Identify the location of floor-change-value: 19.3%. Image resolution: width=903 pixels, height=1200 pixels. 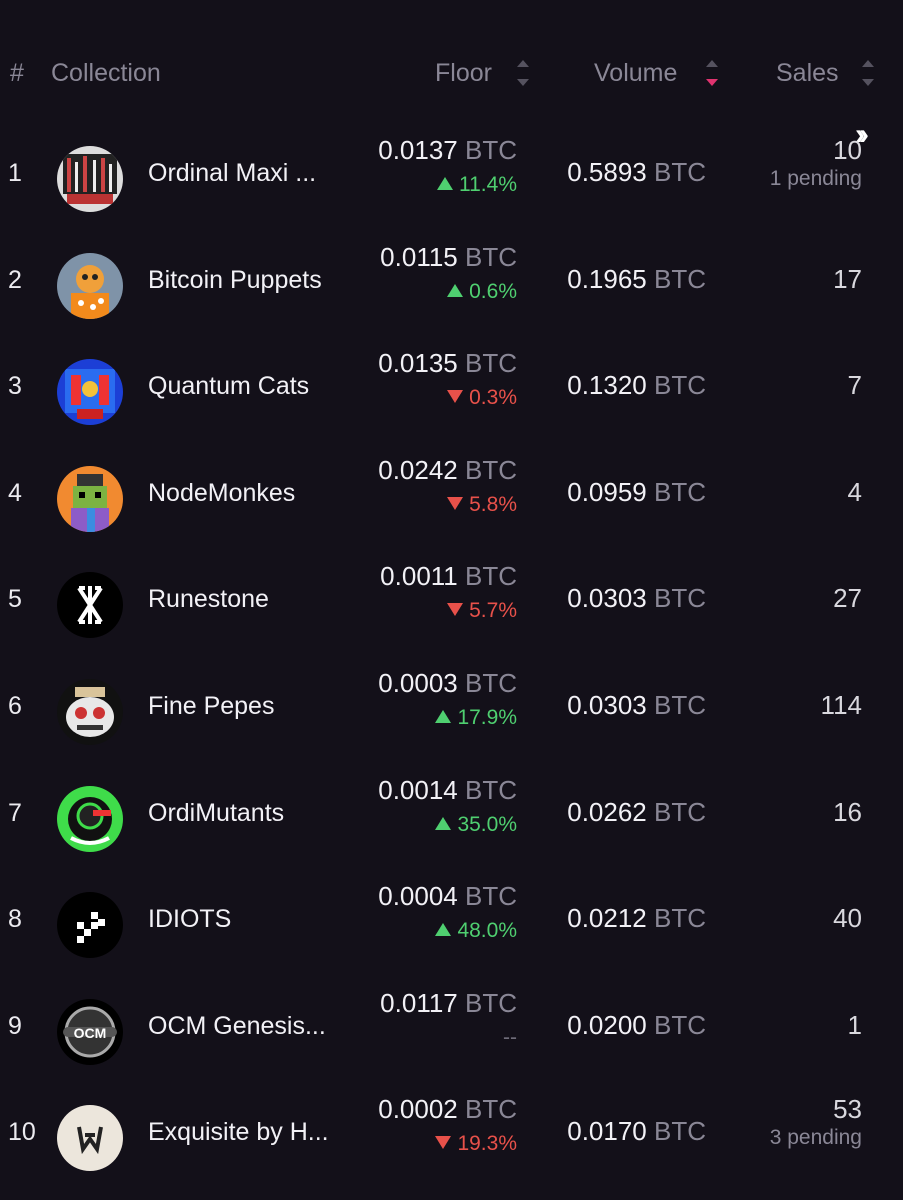
(487, 1144).